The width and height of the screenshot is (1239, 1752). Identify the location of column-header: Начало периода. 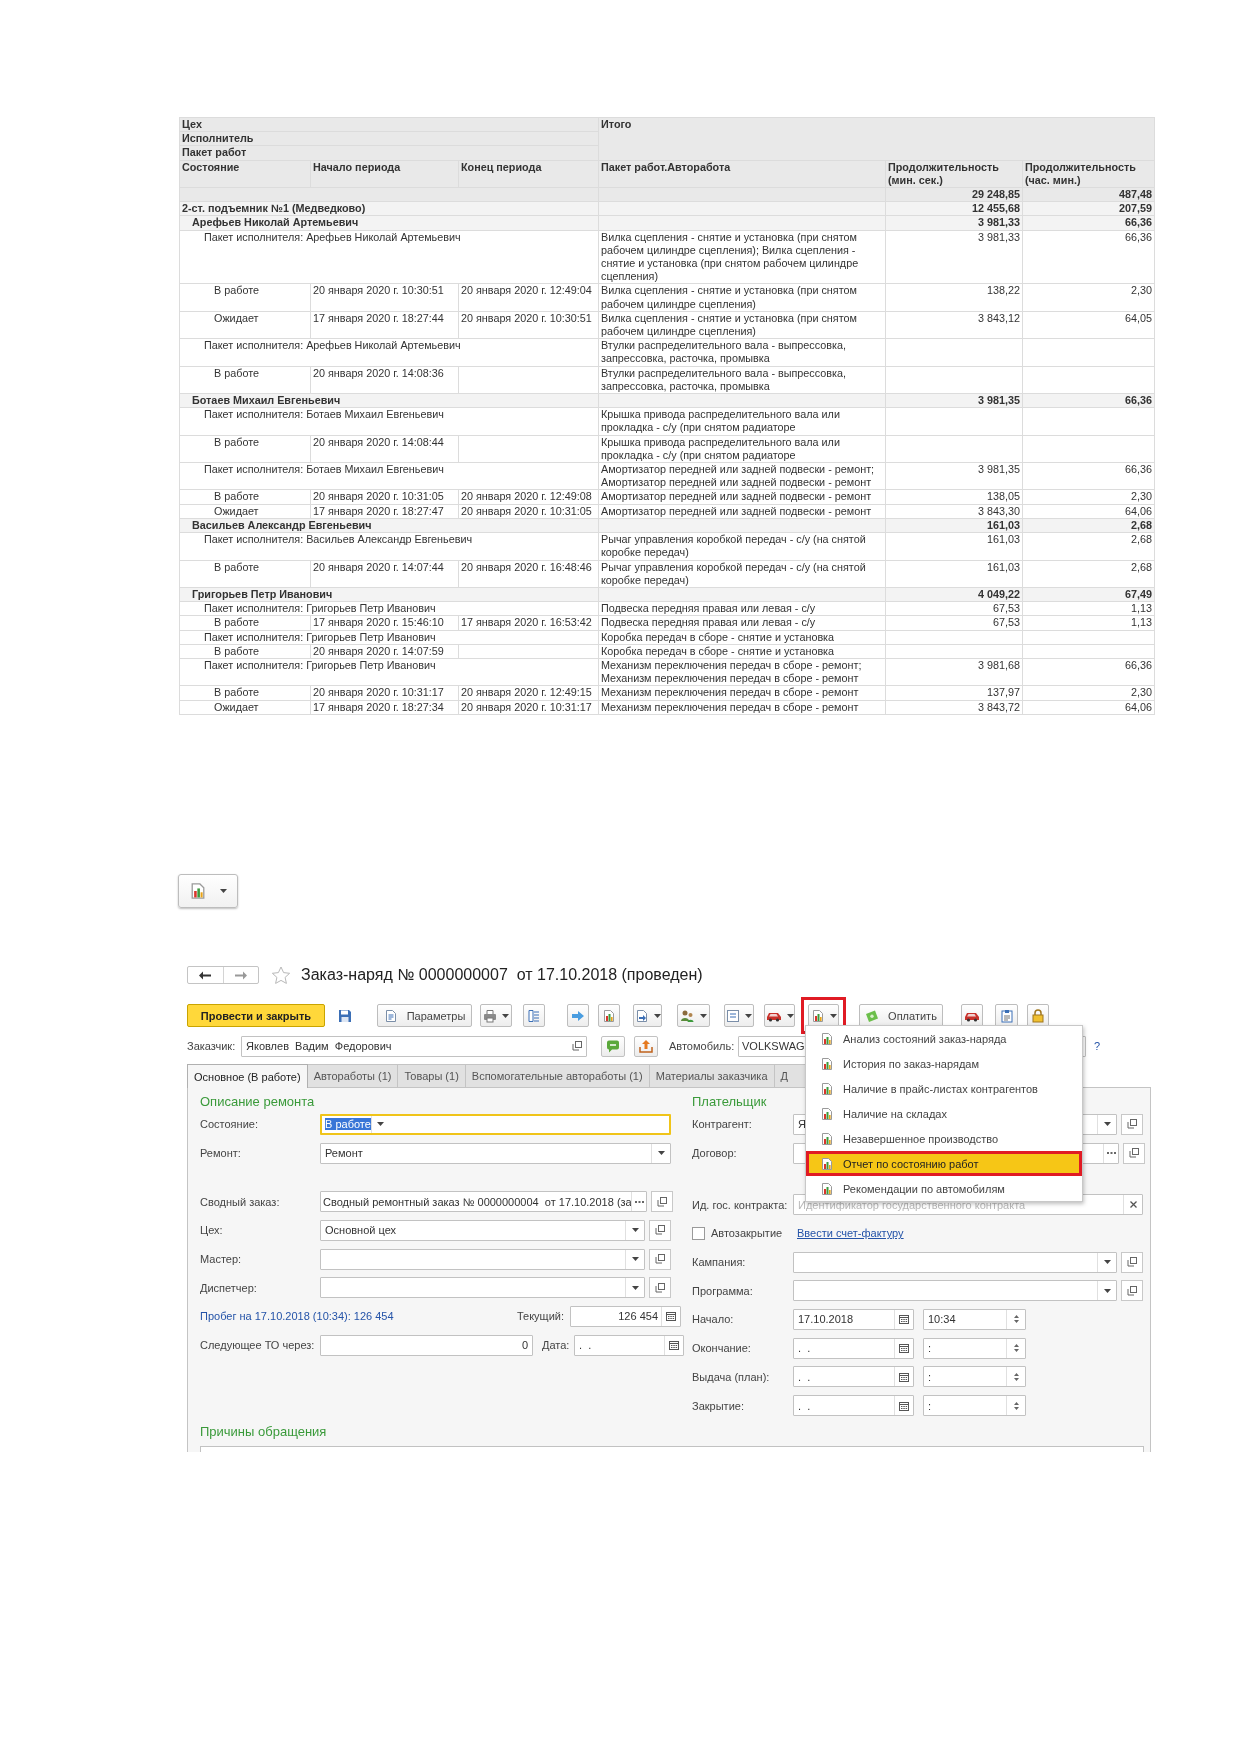
(384, 174).